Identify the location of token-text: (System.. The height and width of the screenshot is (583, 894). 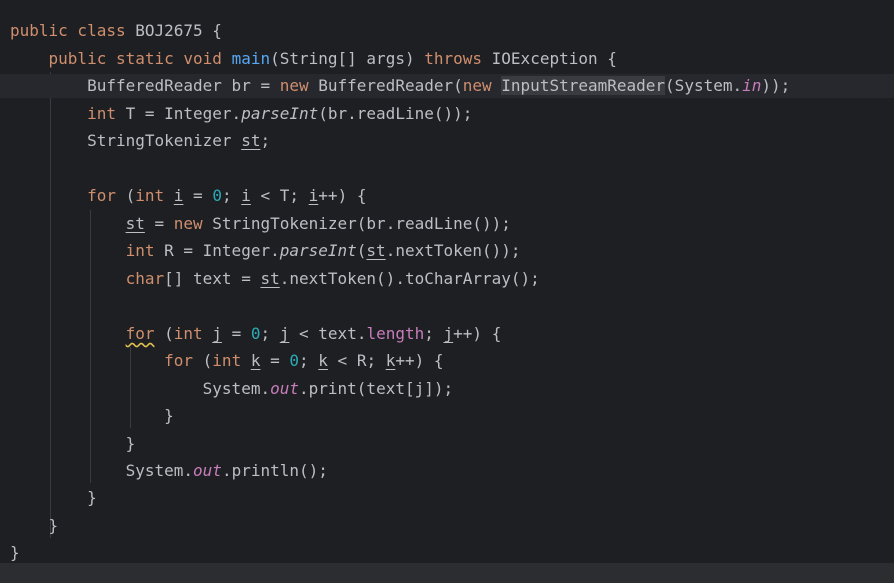
(704, 85).